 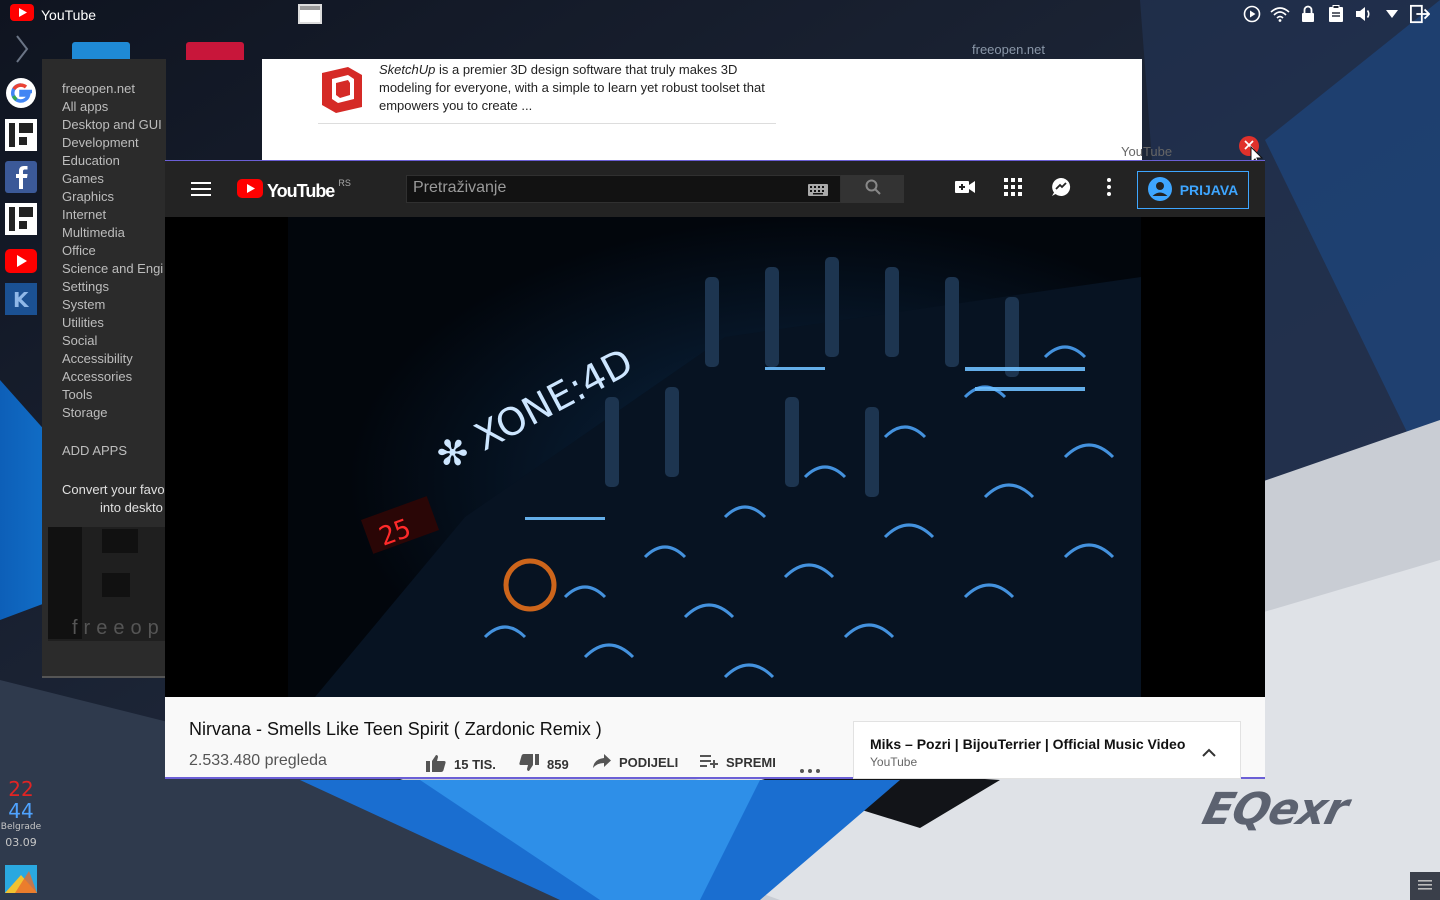 What do you see at coordinates (97, 358) in the screenshot?
I see `menu-item-accessibility: Accessibility` at bounding box center [97, 358].